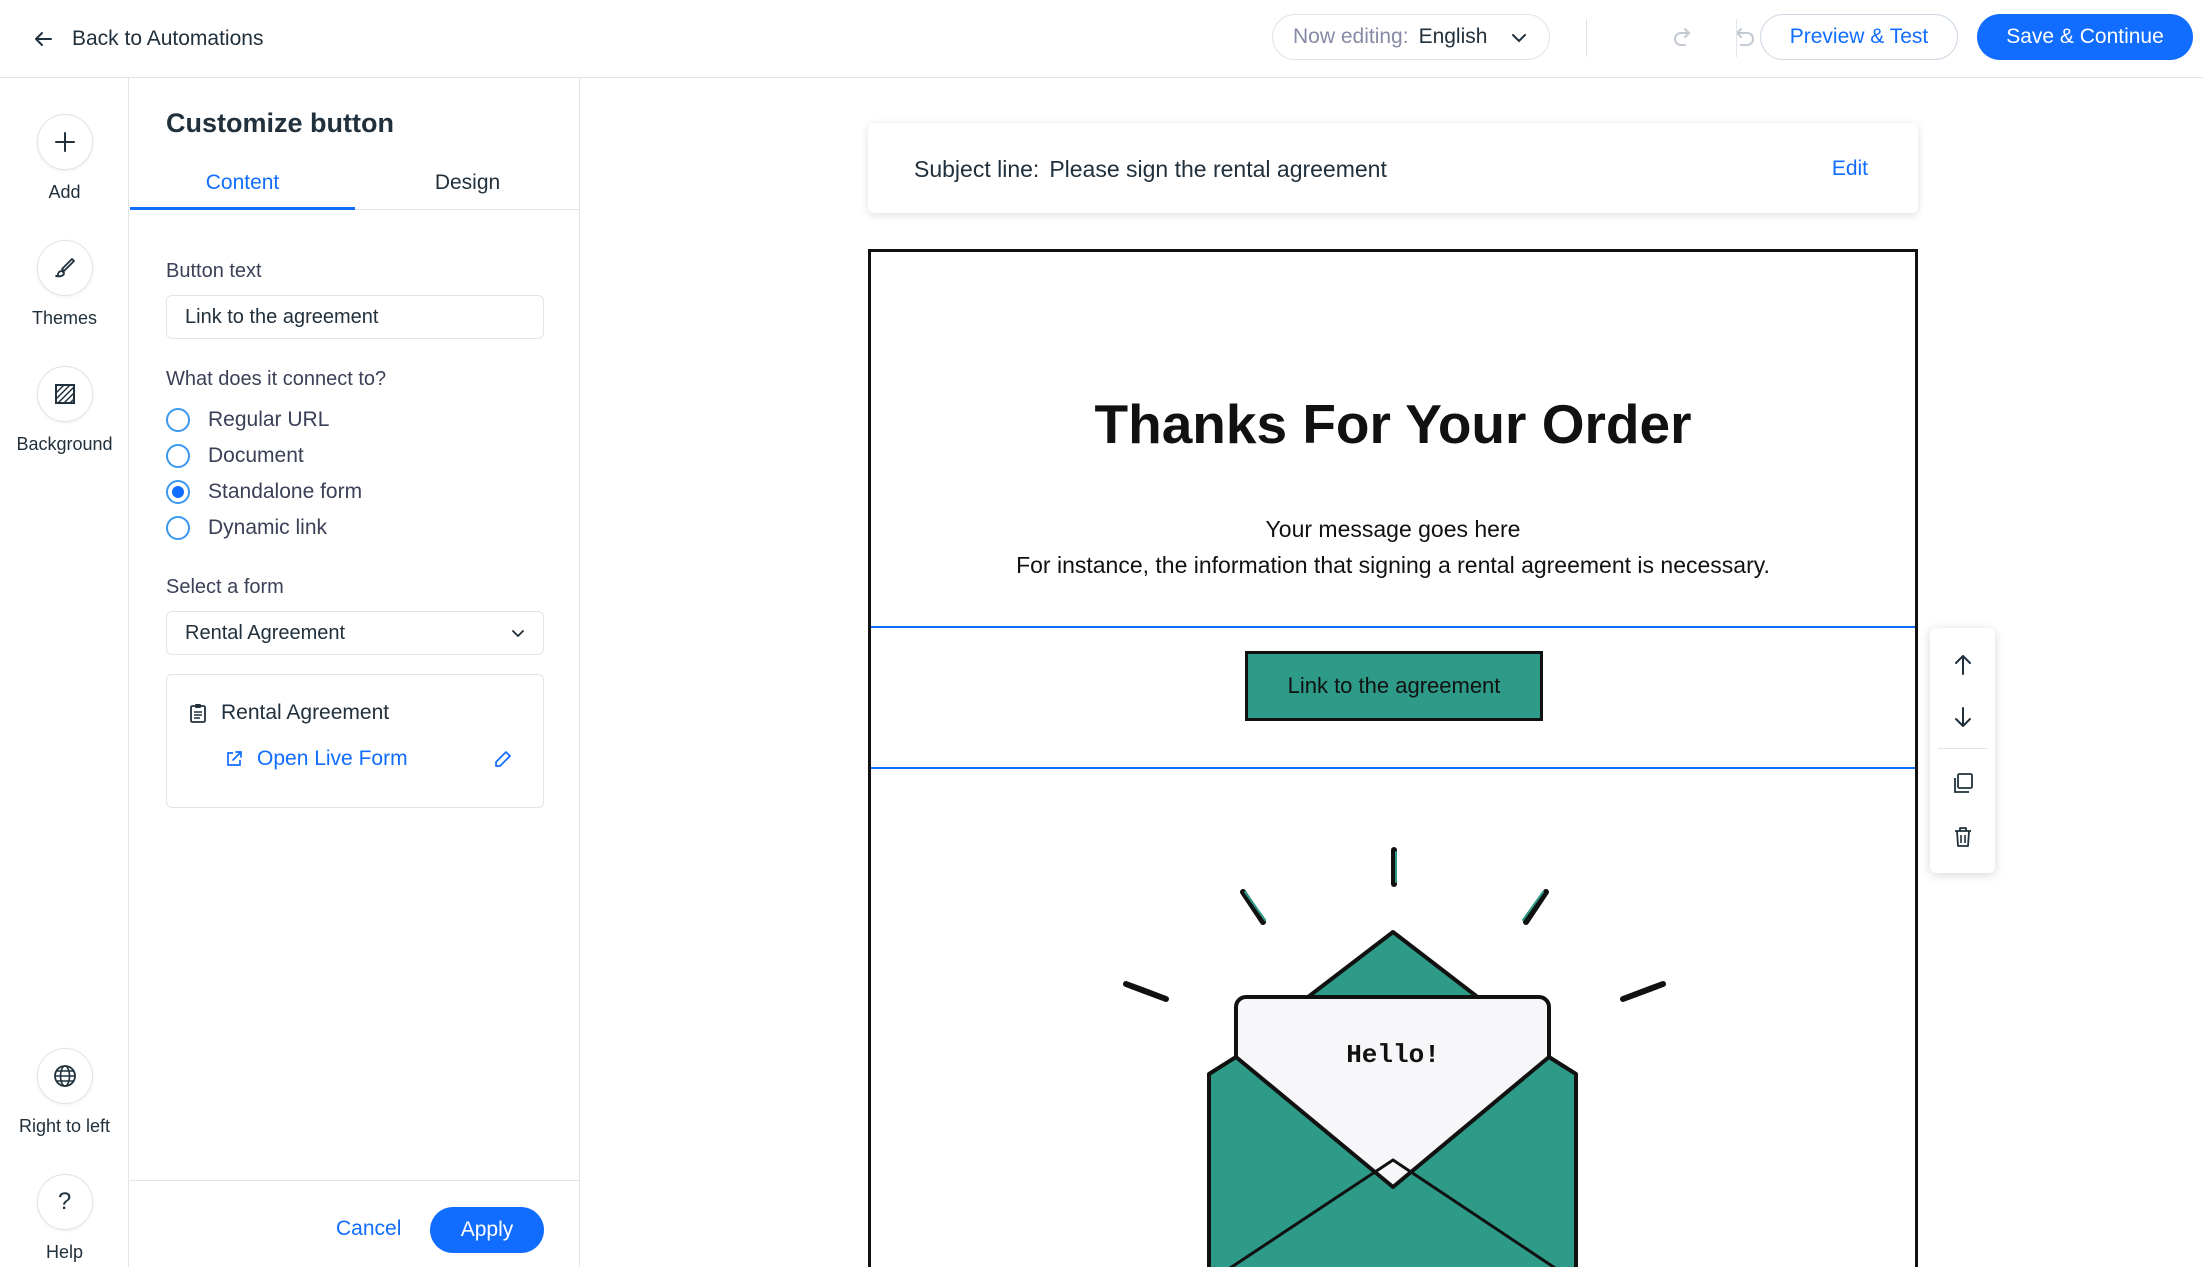 The width and height of the screenshot is (2203, 1267). I want to click on email-title: Thanks For Your Order, so click(1393, 424).